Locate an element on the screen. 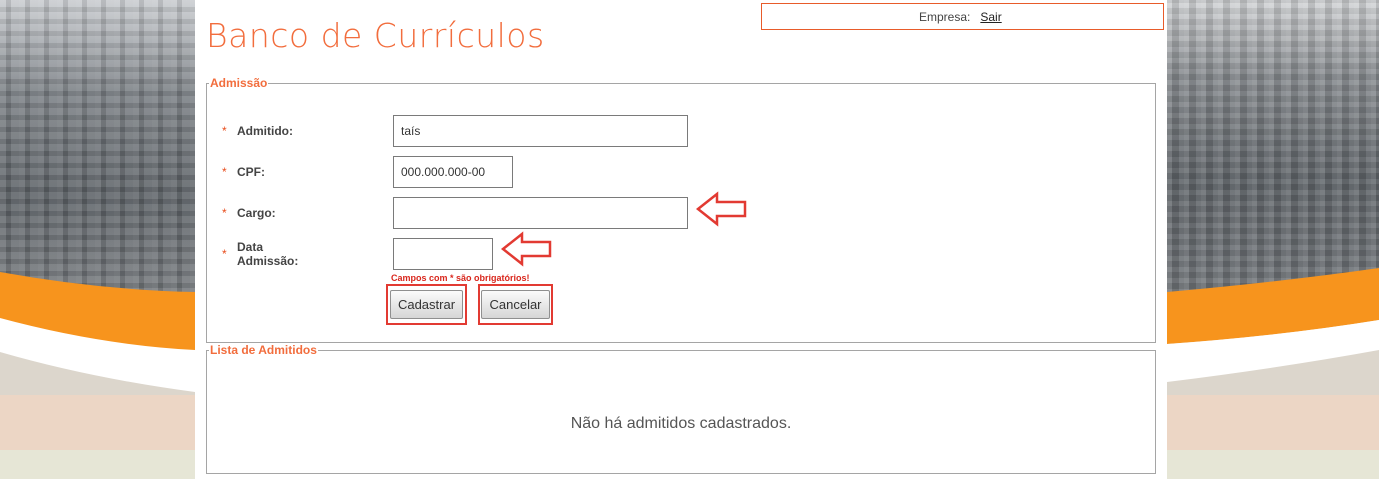 The image size is (1379, 479). cancel-button: Cancelar is located at coordinates (515, 304).